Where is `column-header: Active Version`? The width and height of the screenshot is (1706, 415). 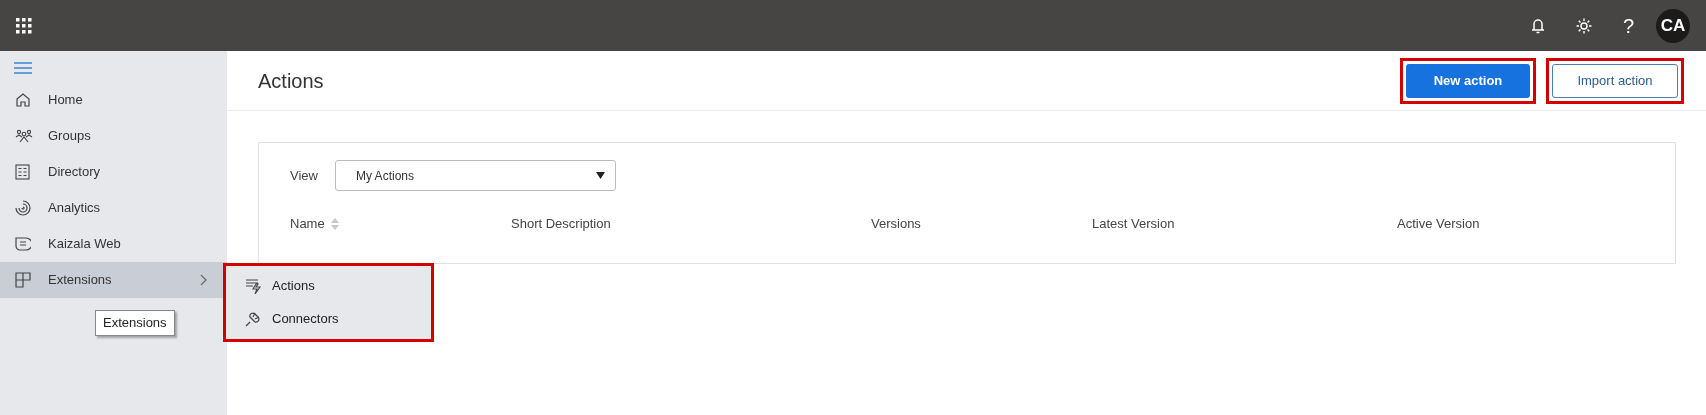
column-header: Active Version is located at coordinates (1438, 224).